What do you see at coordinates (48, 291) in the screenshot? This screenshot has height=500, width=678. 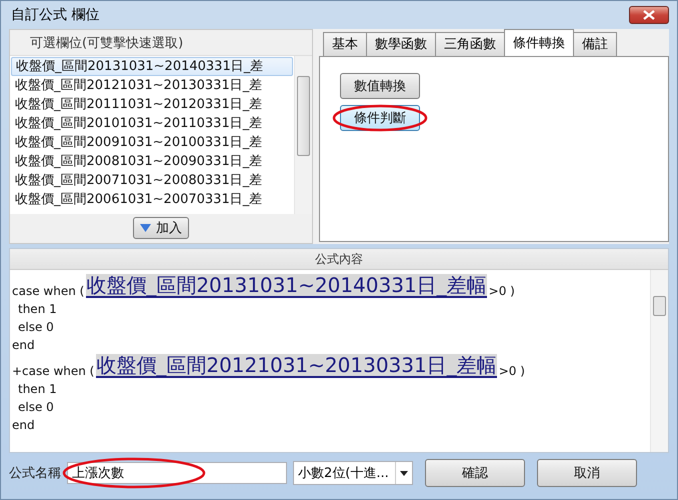 I see `code-text: case when (` at bounding box center [48, 291].